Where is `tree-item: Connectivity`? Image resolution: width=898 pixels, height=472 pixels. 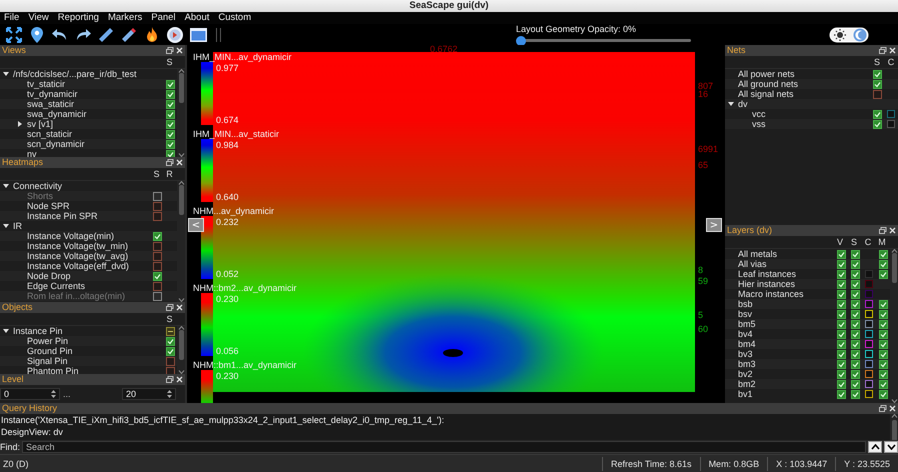
tree-item: Connectivity is located at coordinates (37, 186).